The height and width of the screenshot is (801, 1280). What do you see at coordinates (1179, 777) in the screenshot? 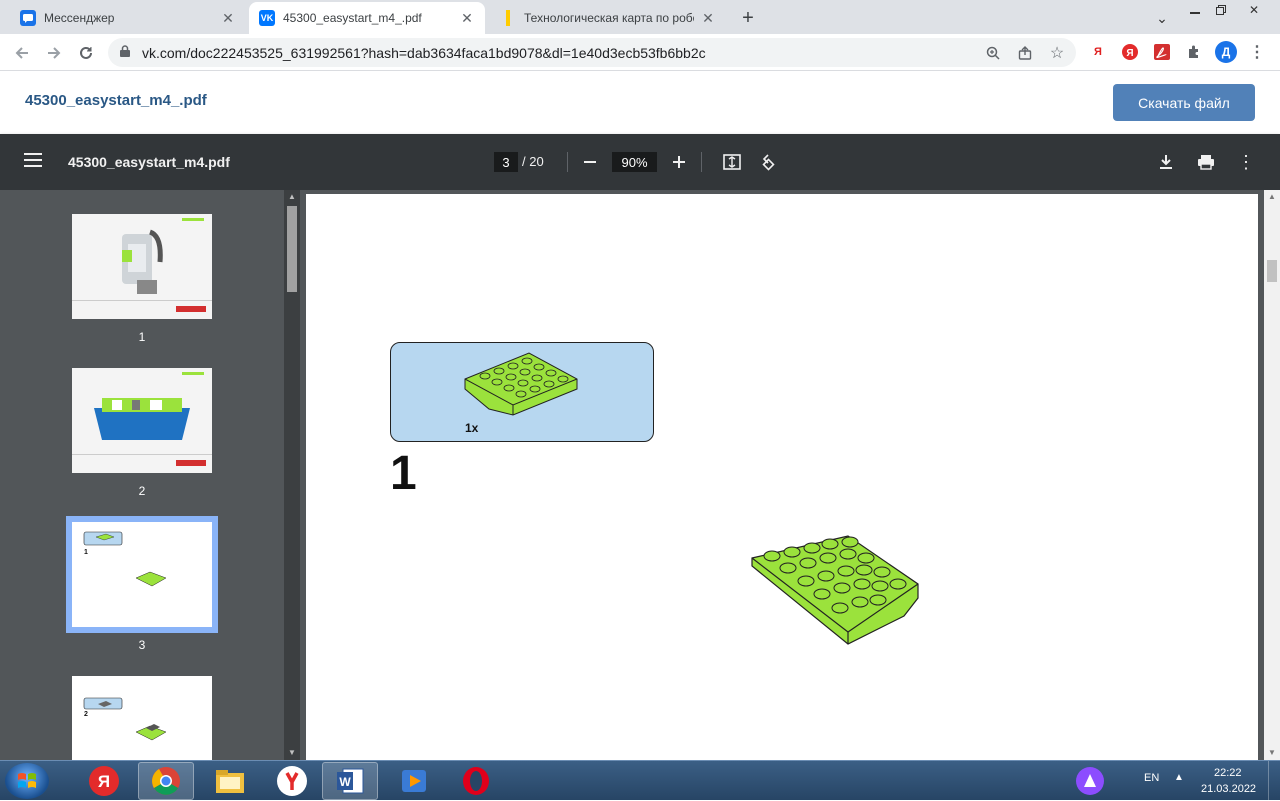
I see `show-hidden-icons: ▲` at bounding box center [1179, 777].